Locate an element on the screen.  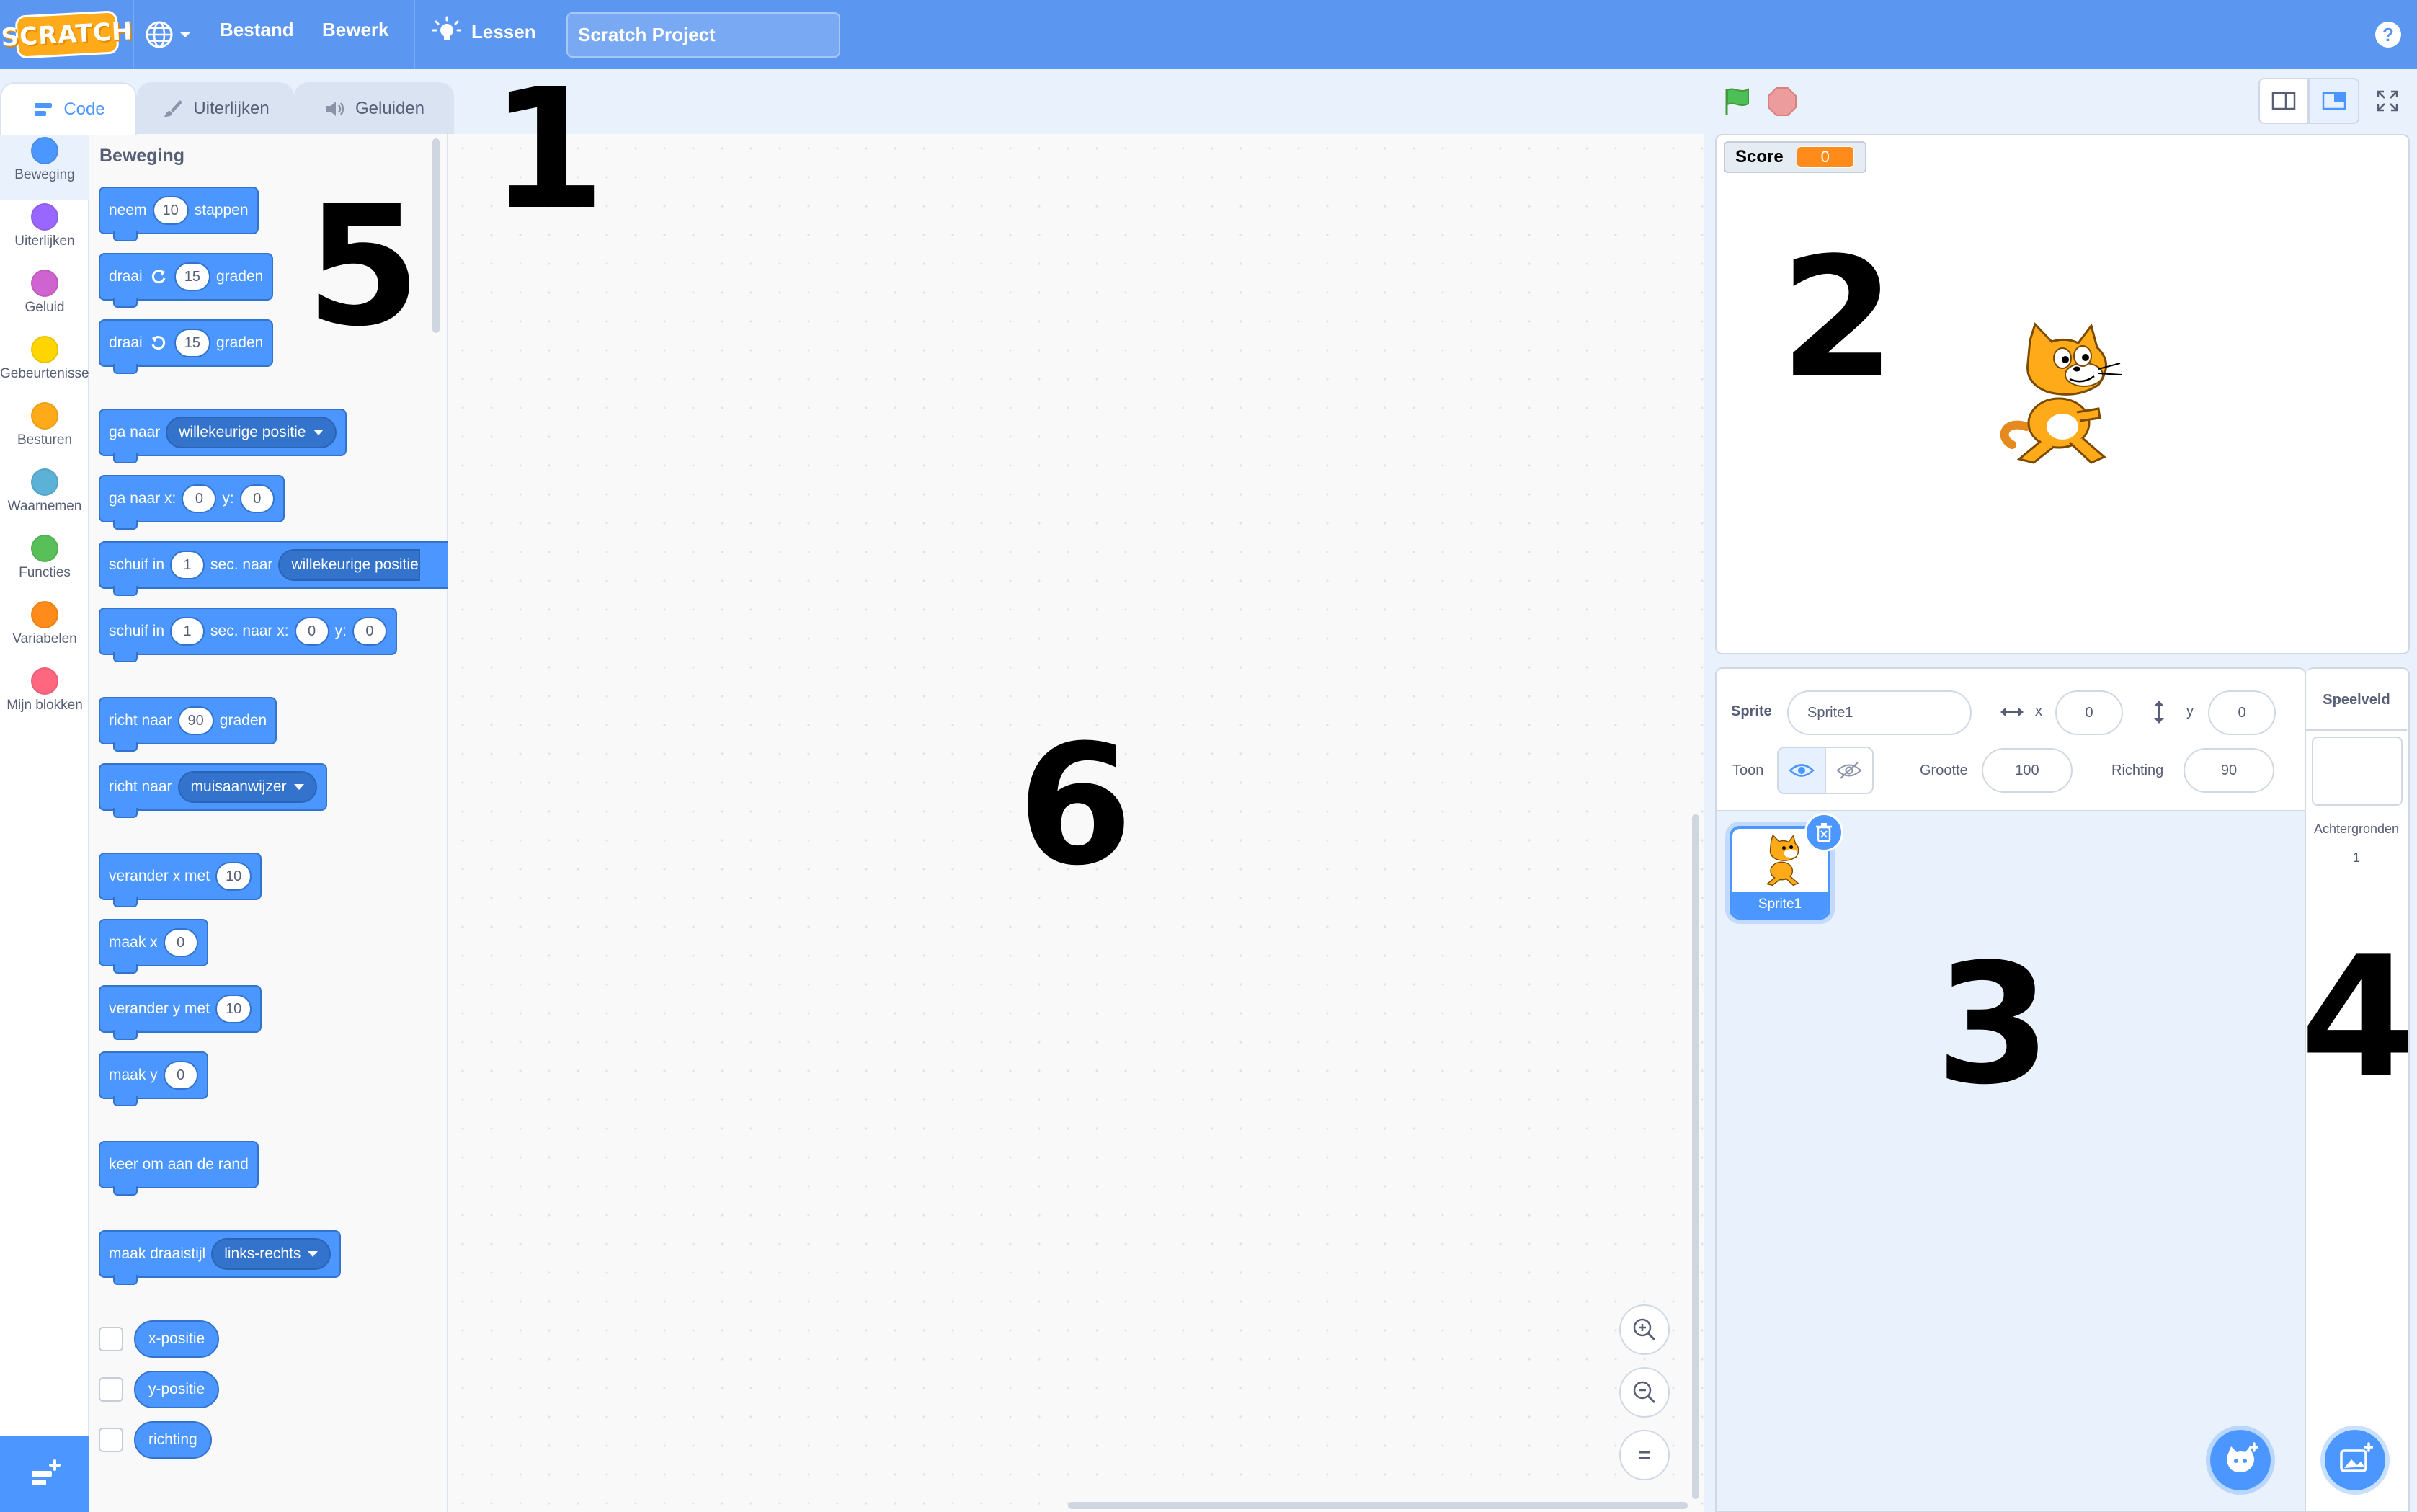
choose-sprite-button is located at coordinates (2240, 1461).